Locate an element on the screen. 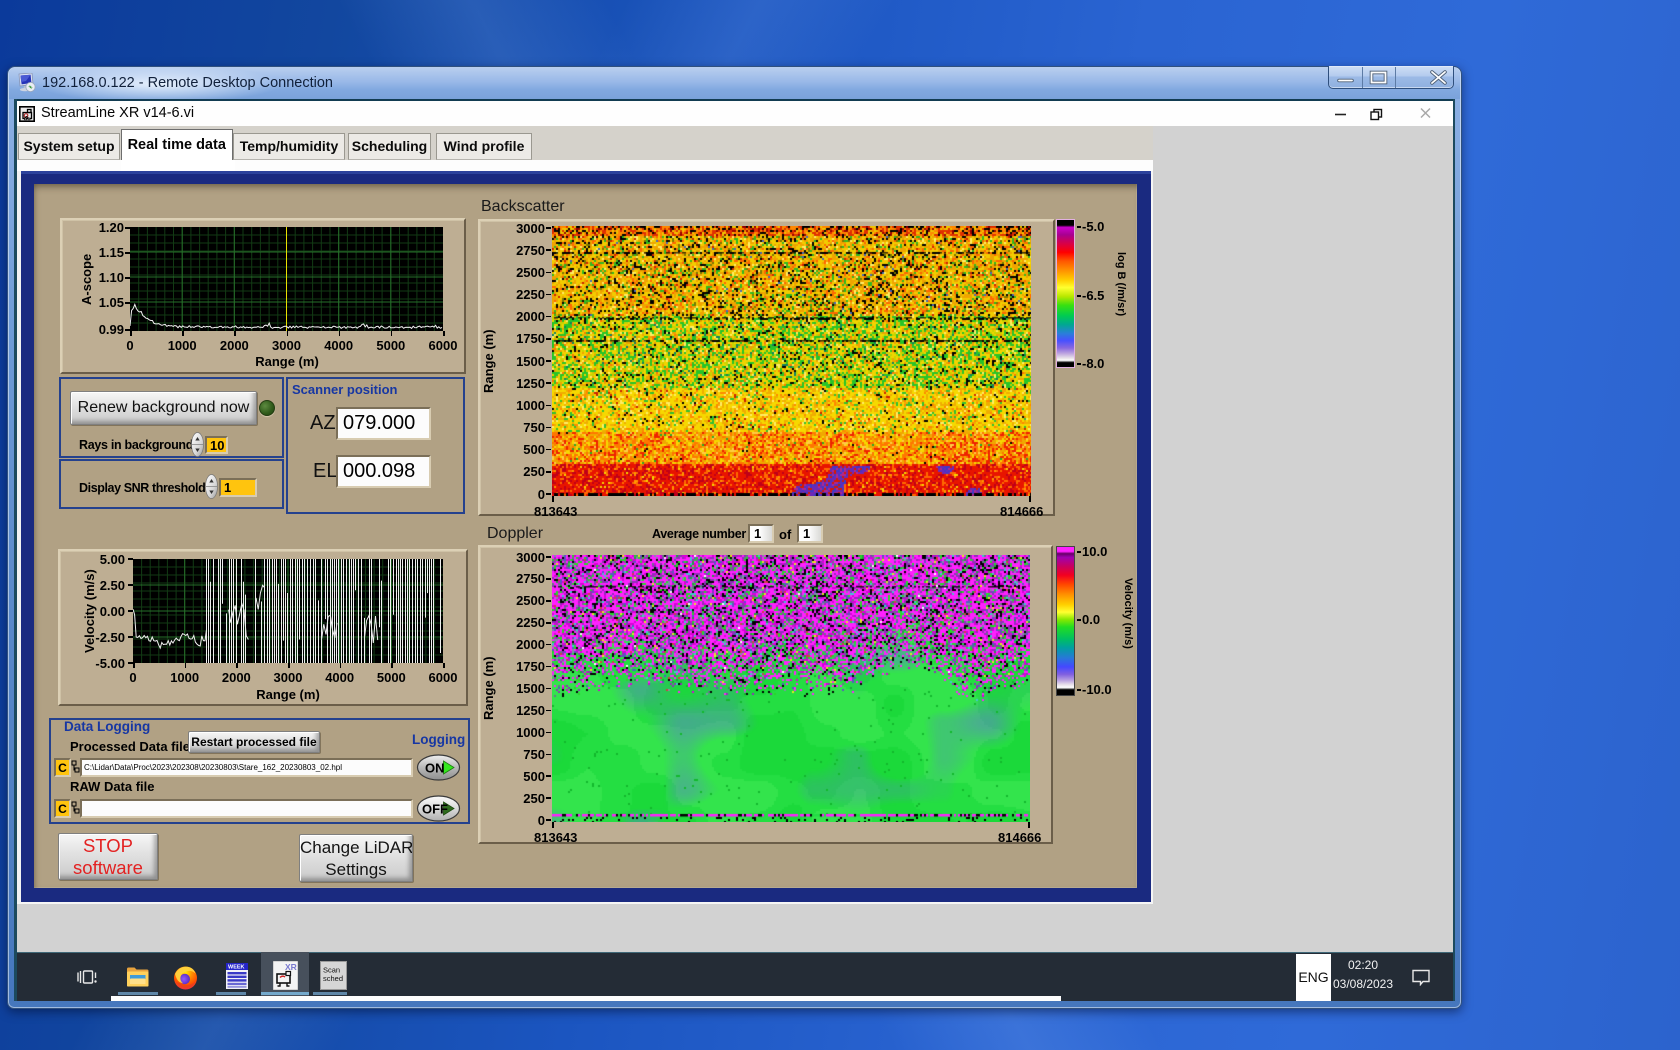  svg-text: OFF is located at coordinates (435, 809).